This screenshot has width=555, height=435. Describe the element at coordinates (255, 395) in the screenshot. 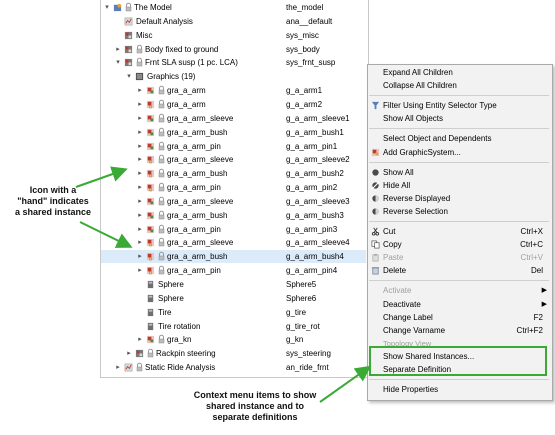

I see `note-line: Context menu items to show` at that location.